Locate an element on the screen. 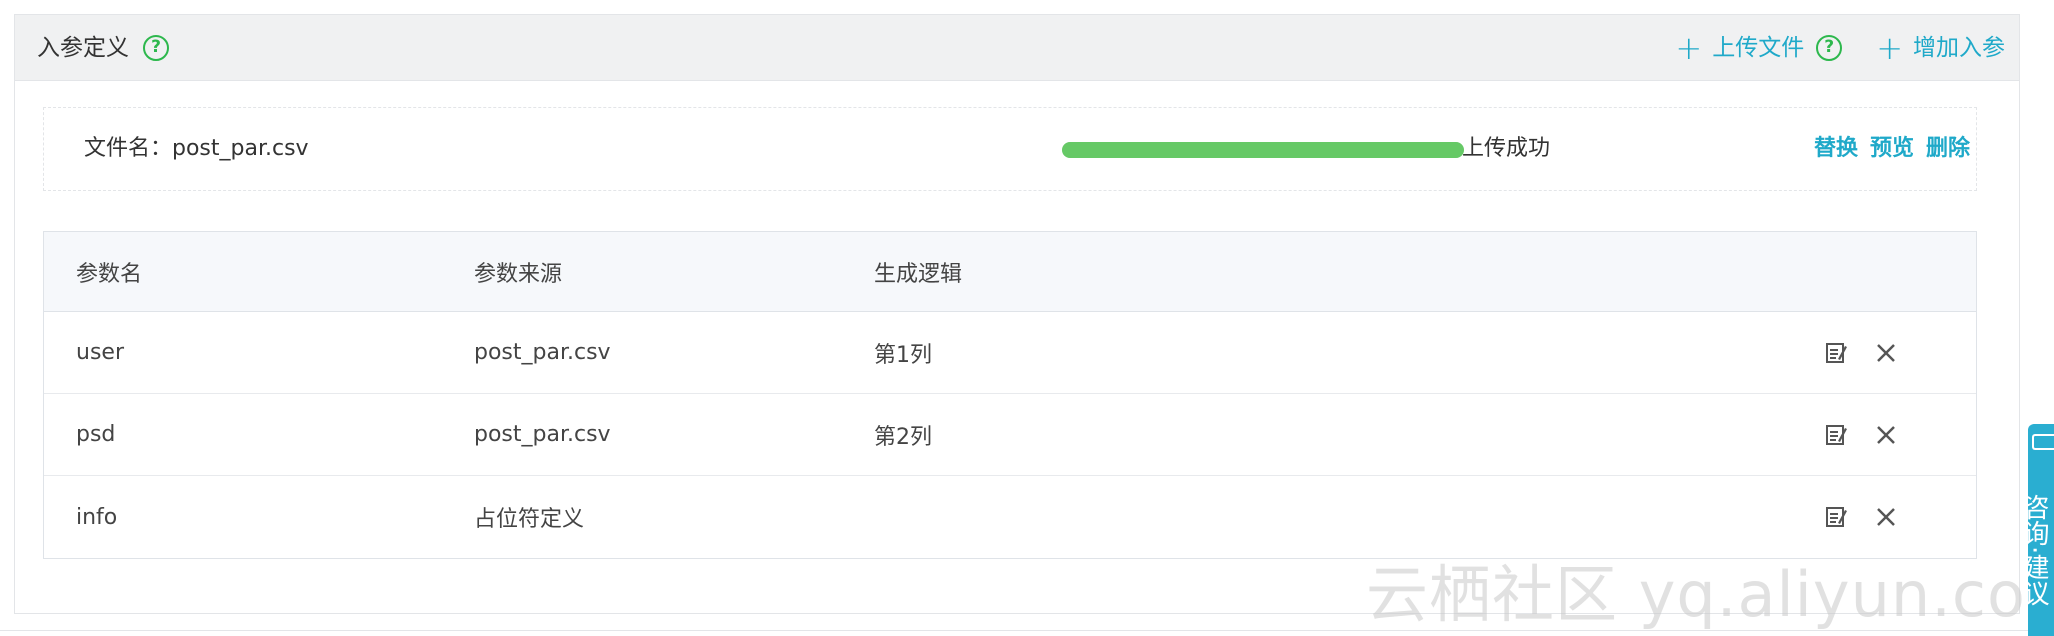  uploaded-file-box: 文件名：post_par.csv 上传成功 替换 预览 删除 is located at coordinates (1010, 149).